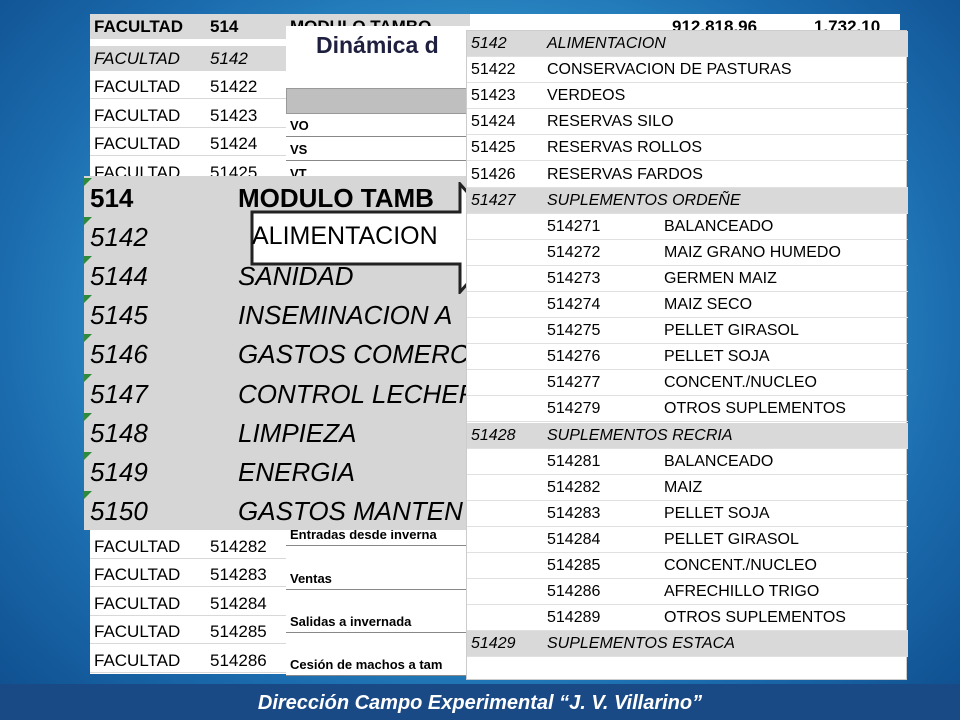  What do you see at coordinates (683, 487) in the screenshot?
I see `row-name: MAIZ` at bounding box center [683, 487].